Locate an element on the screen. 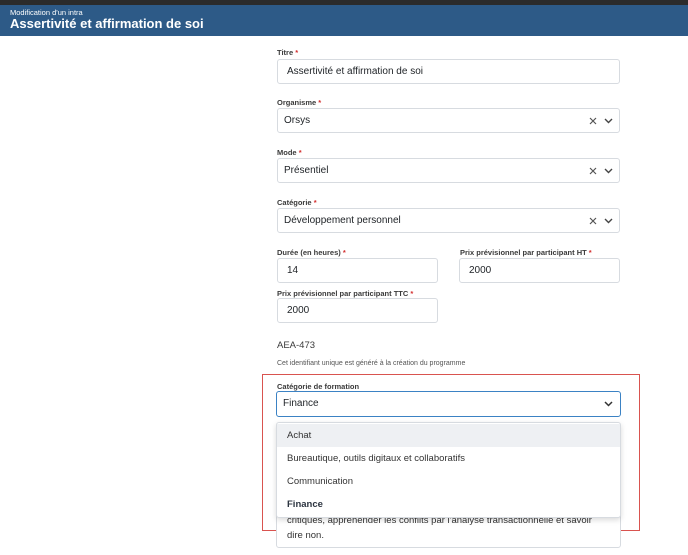  organisme-value: Orsys is located at coordinates (297, 120).